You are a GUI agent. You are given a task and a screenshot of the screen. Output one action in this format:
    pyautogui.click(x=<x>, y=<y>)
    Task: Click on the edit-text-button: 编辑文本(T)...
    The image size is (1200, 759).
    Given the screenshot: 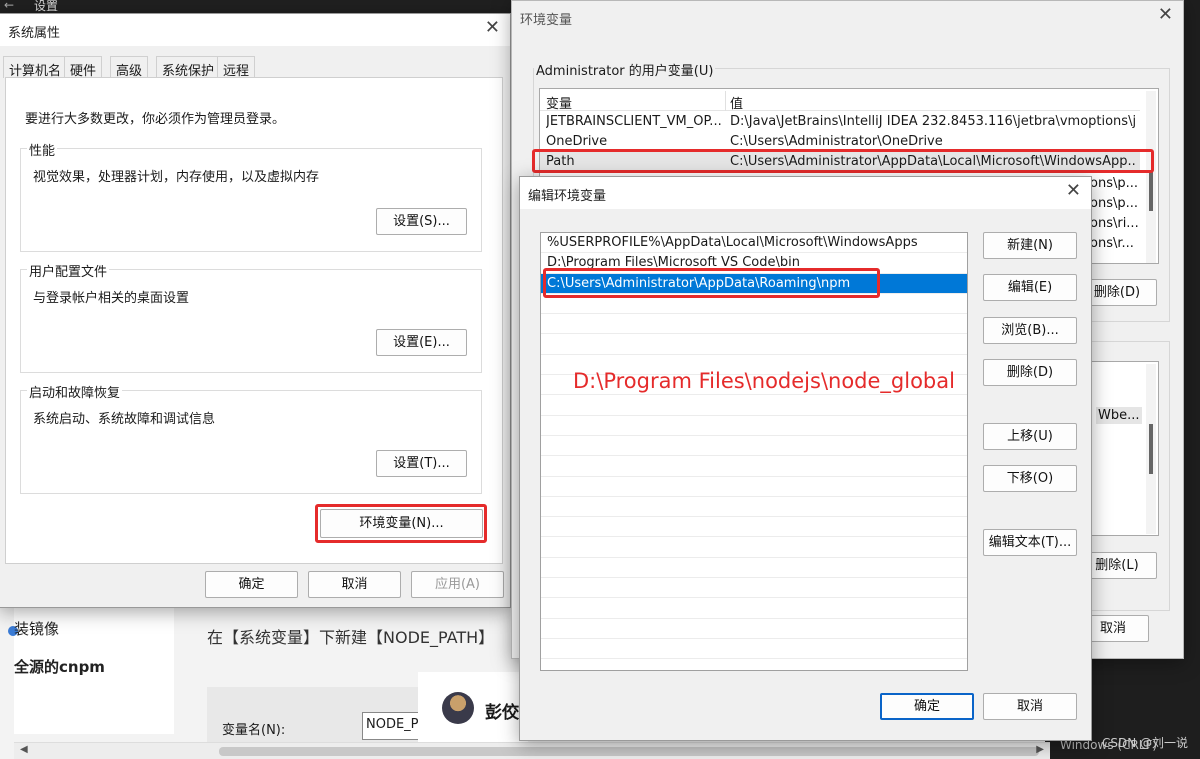 What is the action you would take?
    pyautogui.click(x=1030, y=542)
    